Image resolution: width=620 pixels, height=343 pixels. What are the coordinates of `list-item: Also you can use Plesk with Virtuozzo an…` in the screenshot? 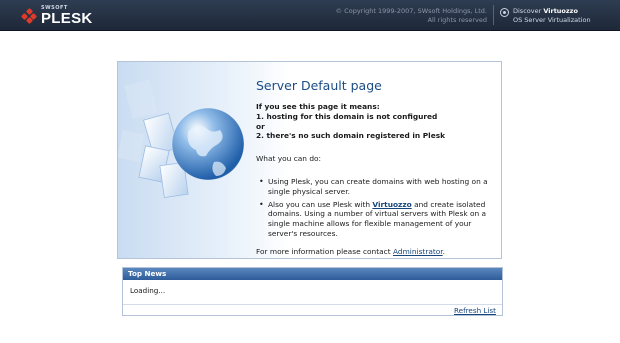 It's located at (377, 219).